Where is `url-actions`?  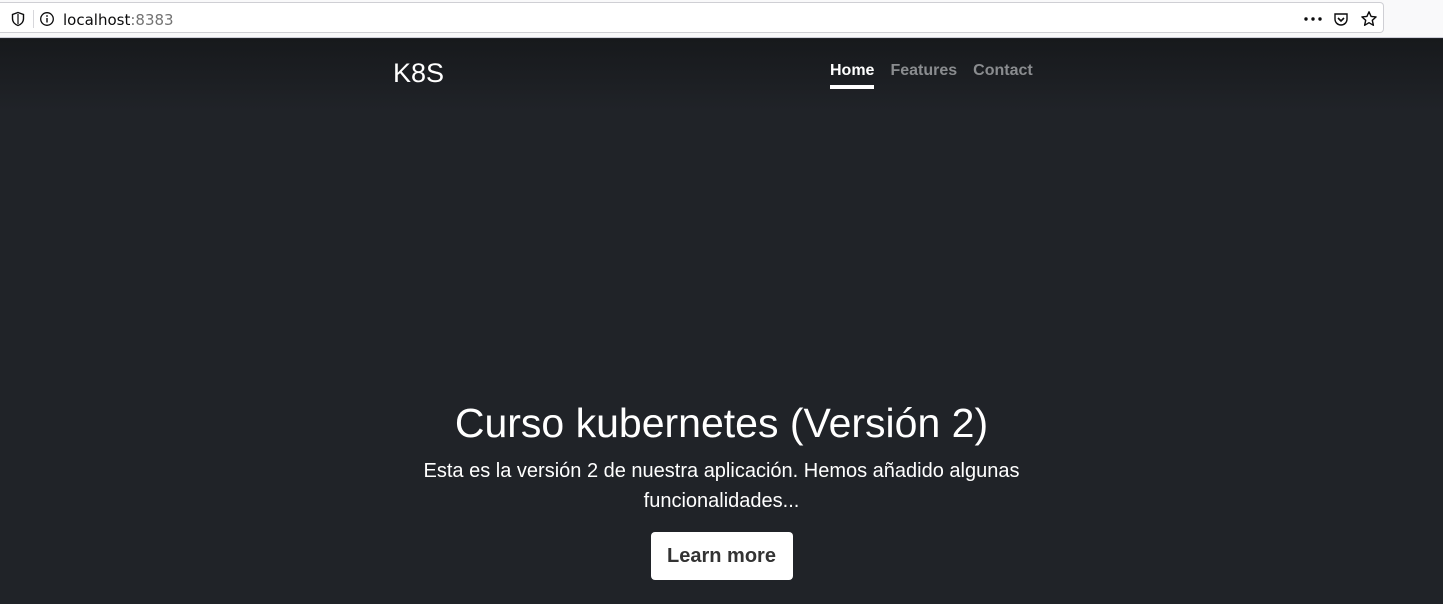
url-actions is located at coordinates (1341, 18).